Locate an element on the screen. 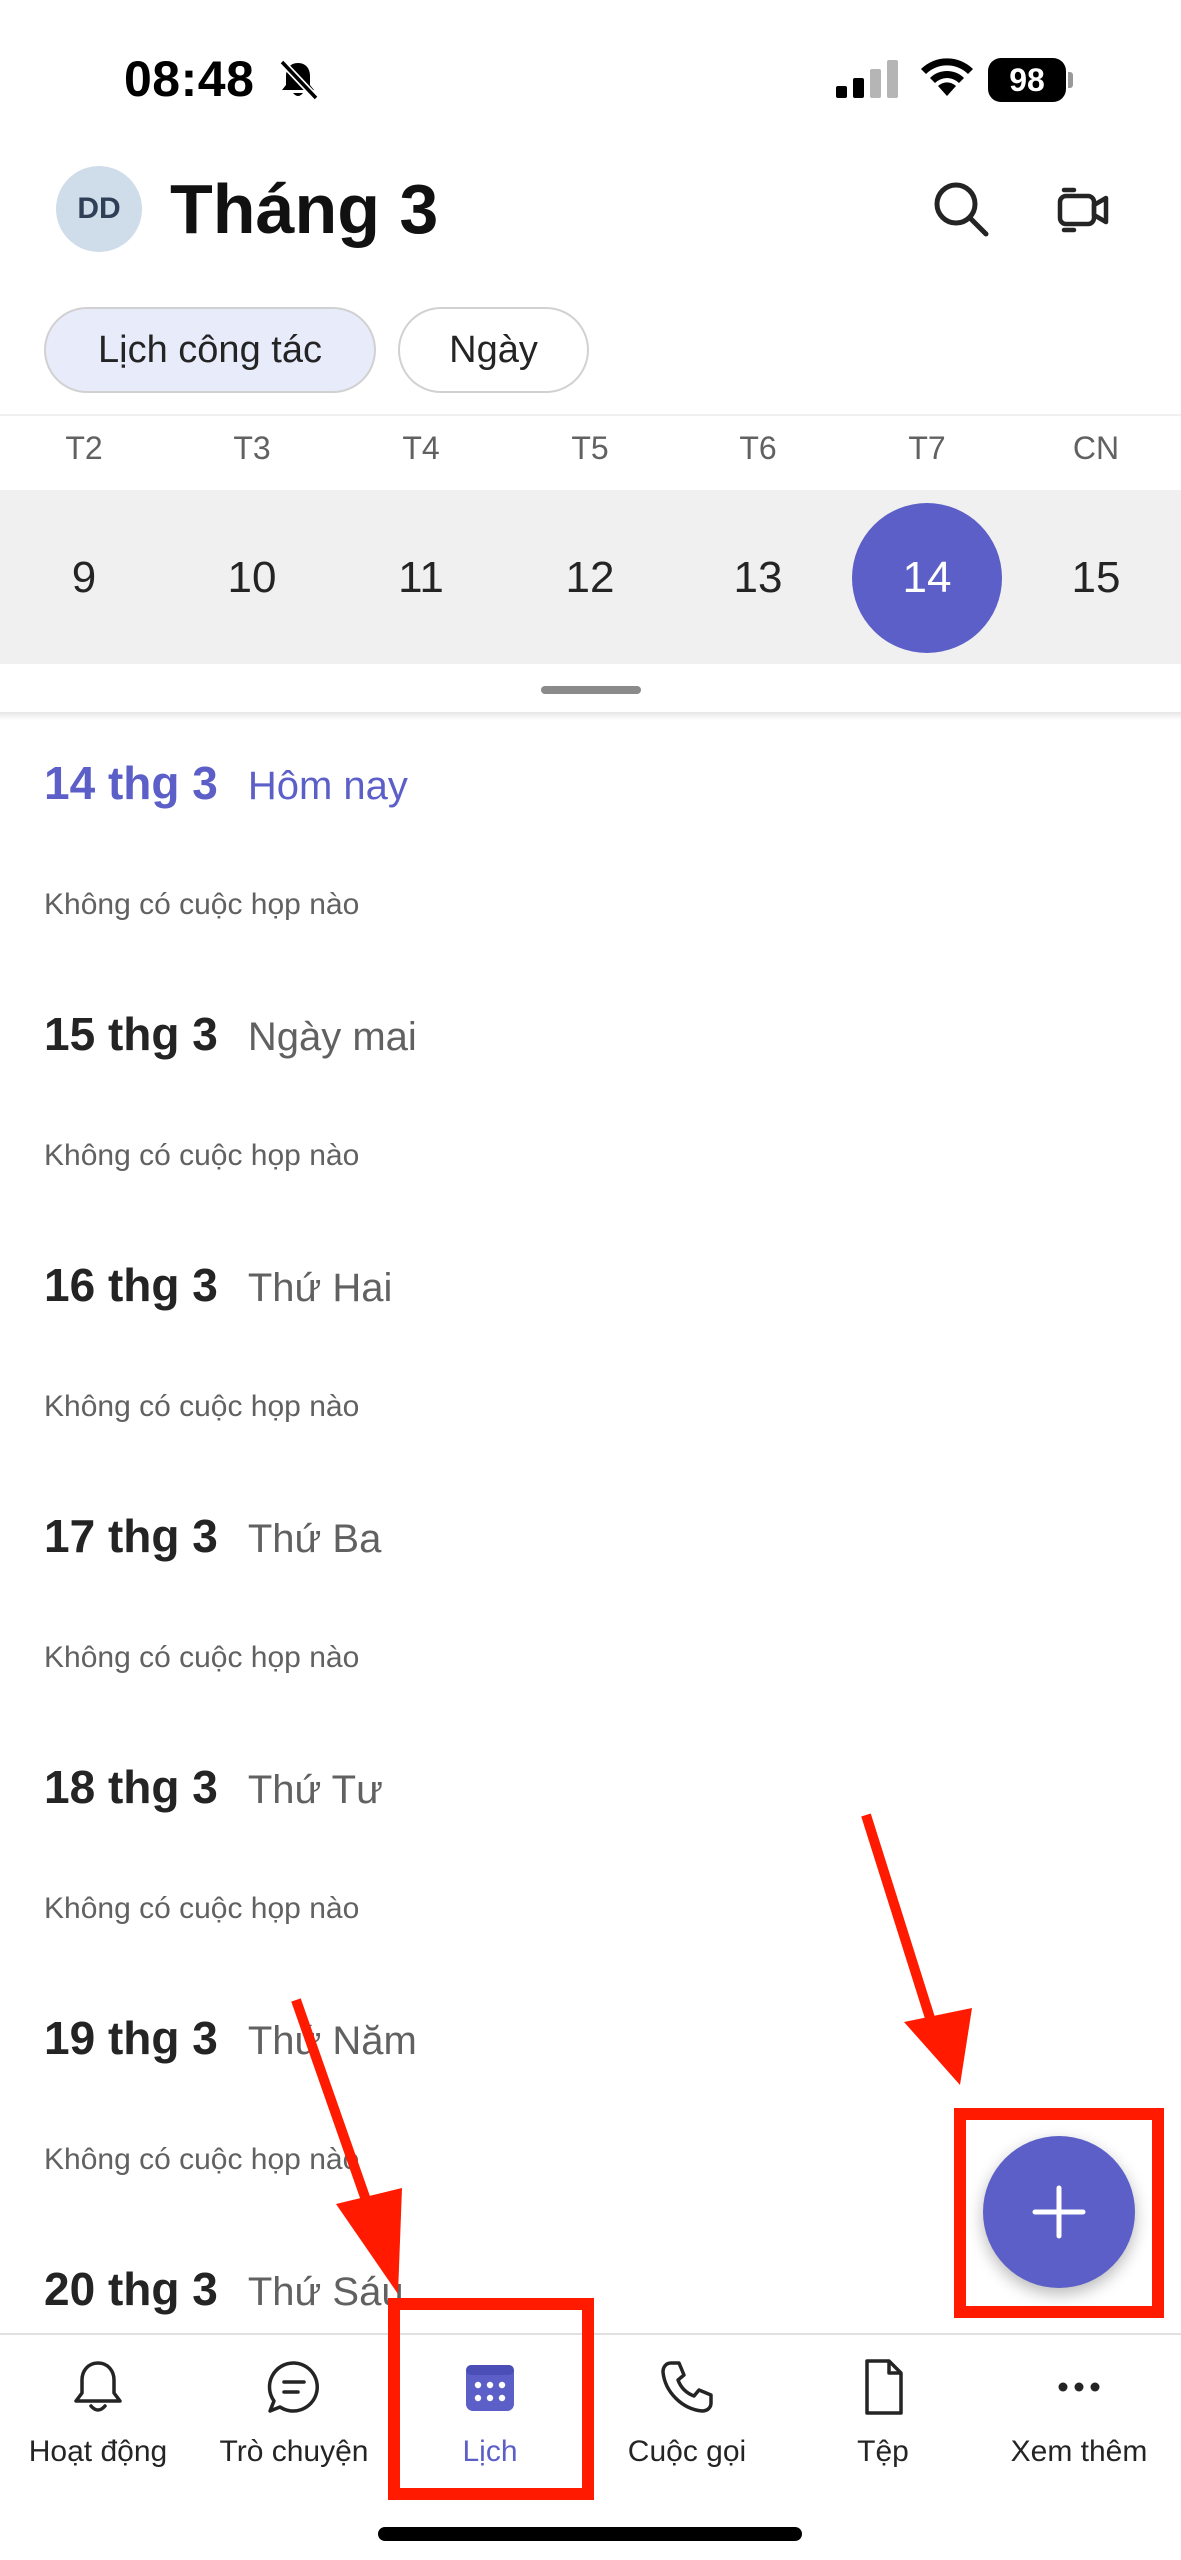 The width and height of the screenshot is (1181, 2560). weekday-label: T4 is located at coordinates (421, 448).